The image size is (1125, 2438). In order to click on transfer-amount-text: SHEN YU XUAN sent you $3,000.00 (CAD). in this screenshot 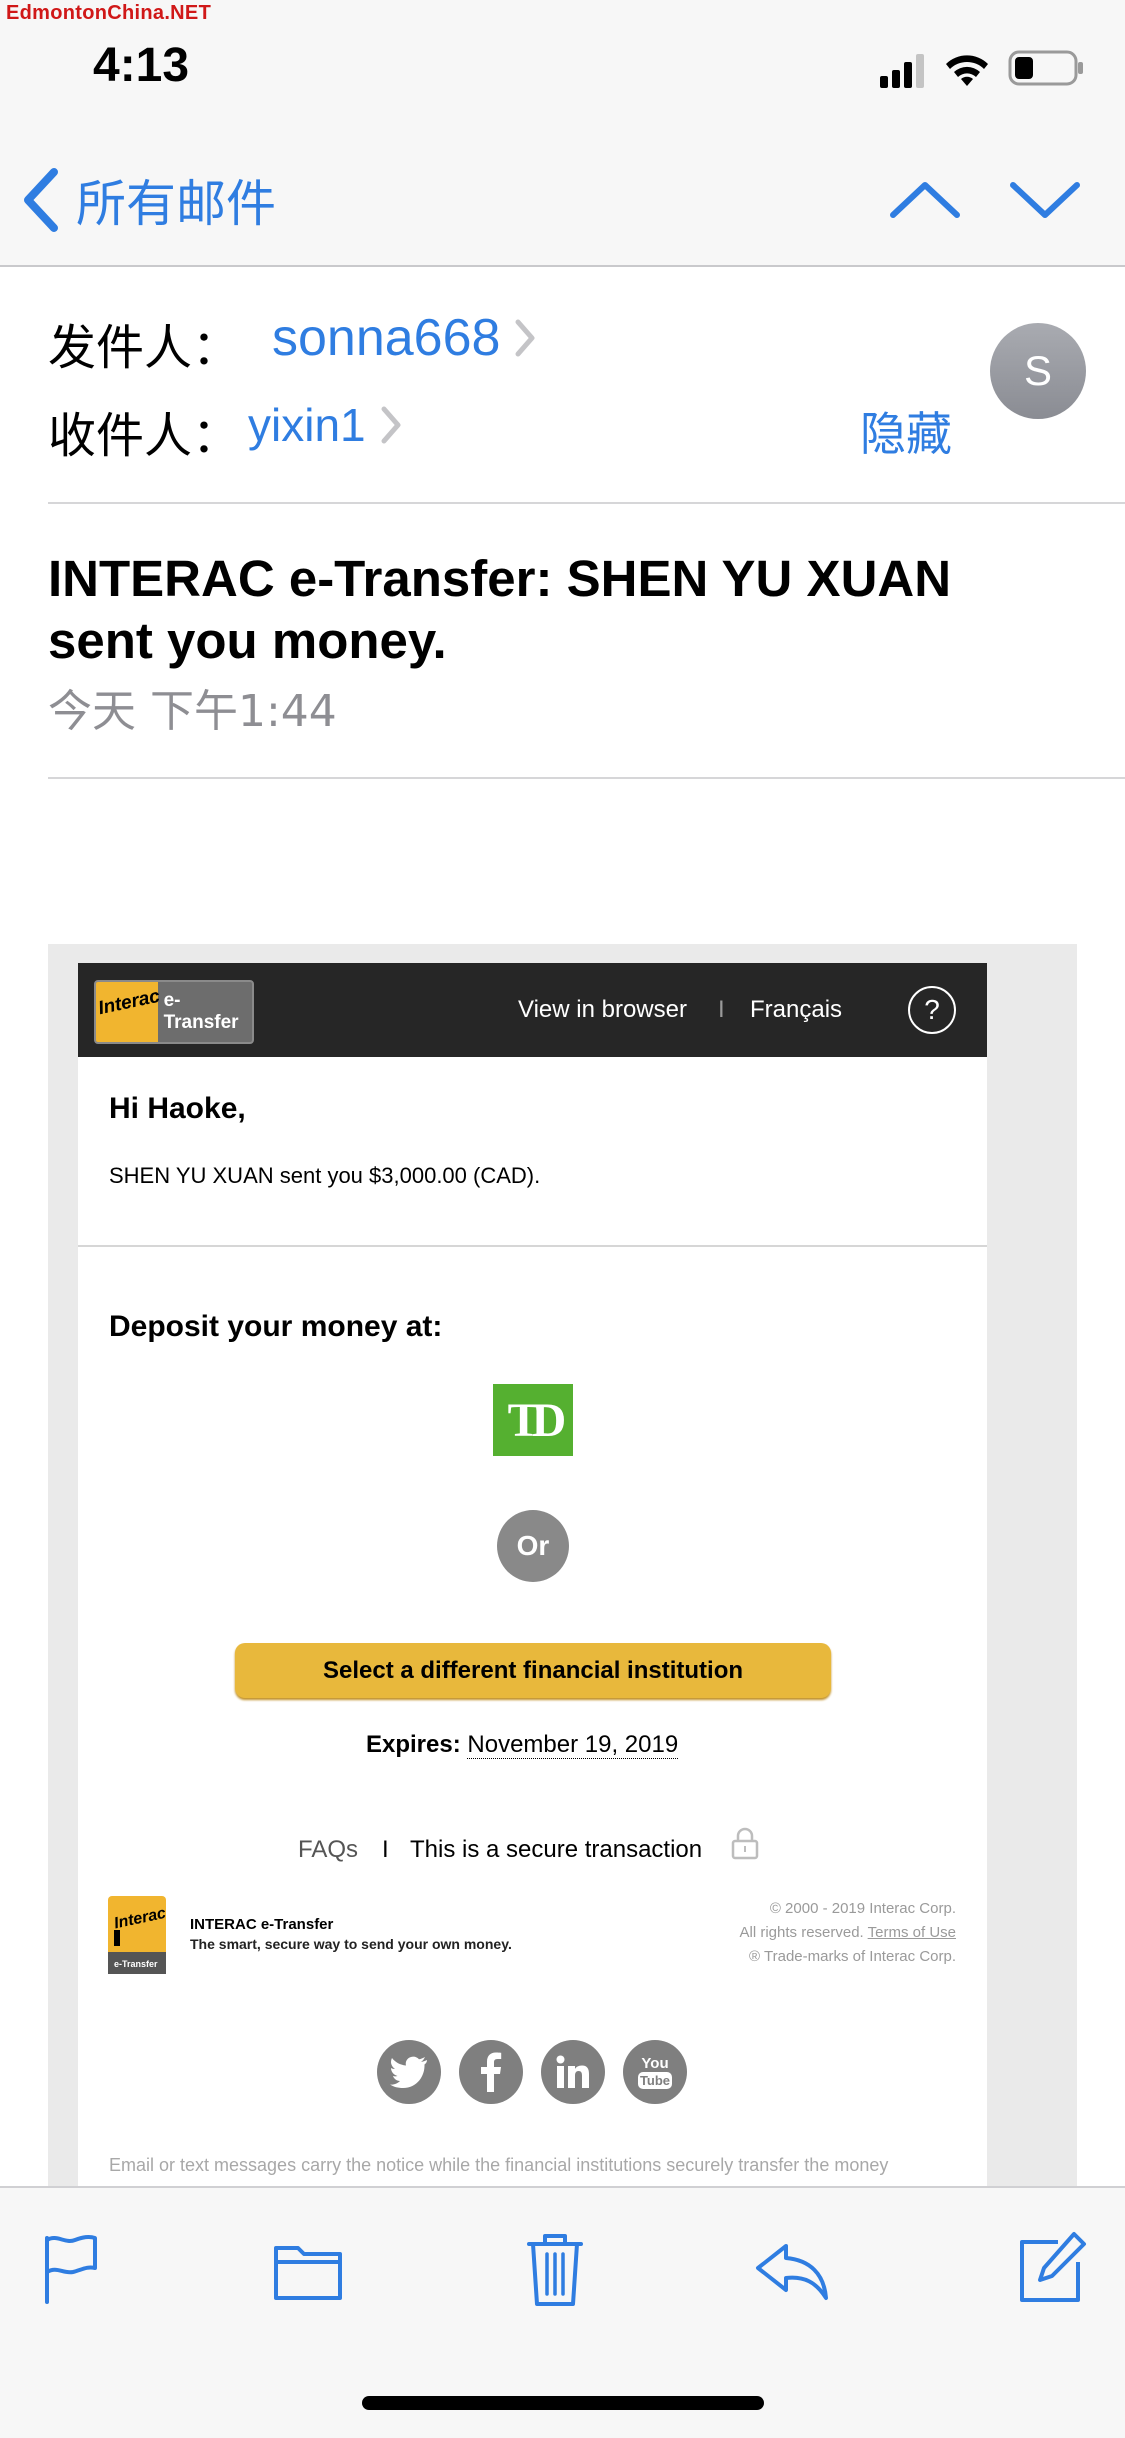, I will do `click(325, 1175)`.